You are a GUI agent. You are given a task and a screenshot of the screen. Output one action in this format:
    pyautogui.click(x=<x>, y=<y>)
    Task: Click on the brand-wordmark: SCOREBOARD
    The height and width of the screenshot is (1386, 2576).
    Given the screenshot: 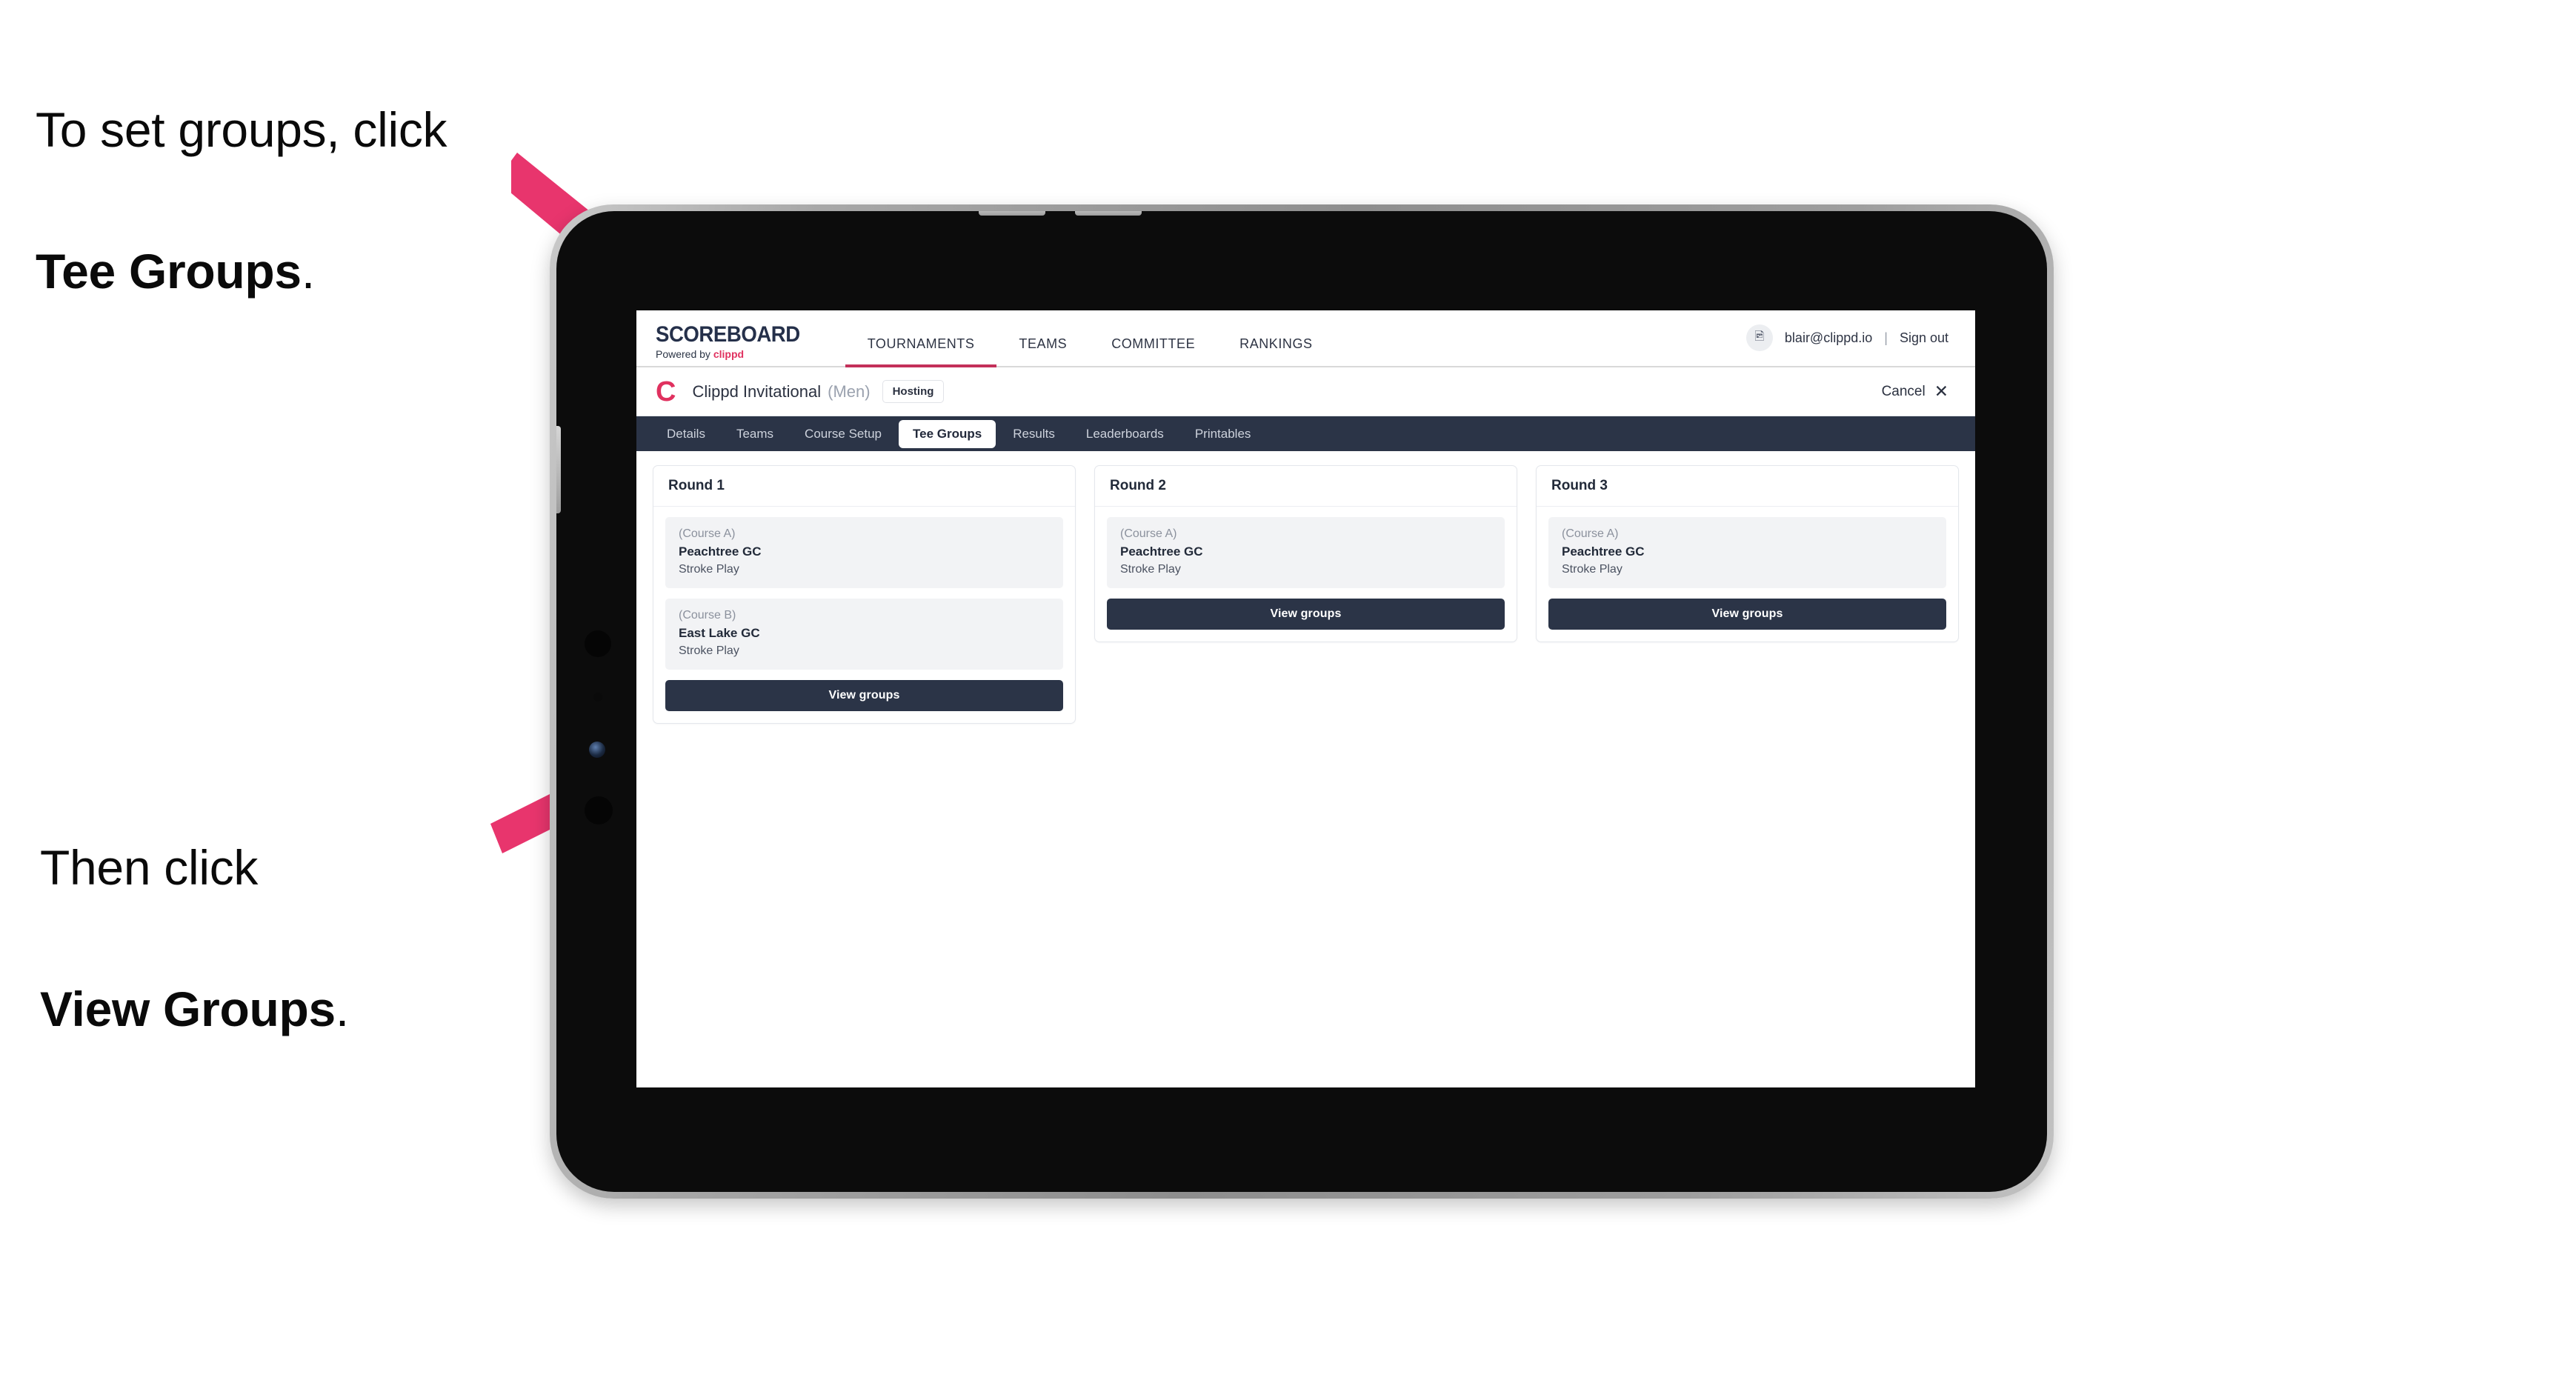 What is the action you would take?
    pyautogui.click(x=728, y=334)
    